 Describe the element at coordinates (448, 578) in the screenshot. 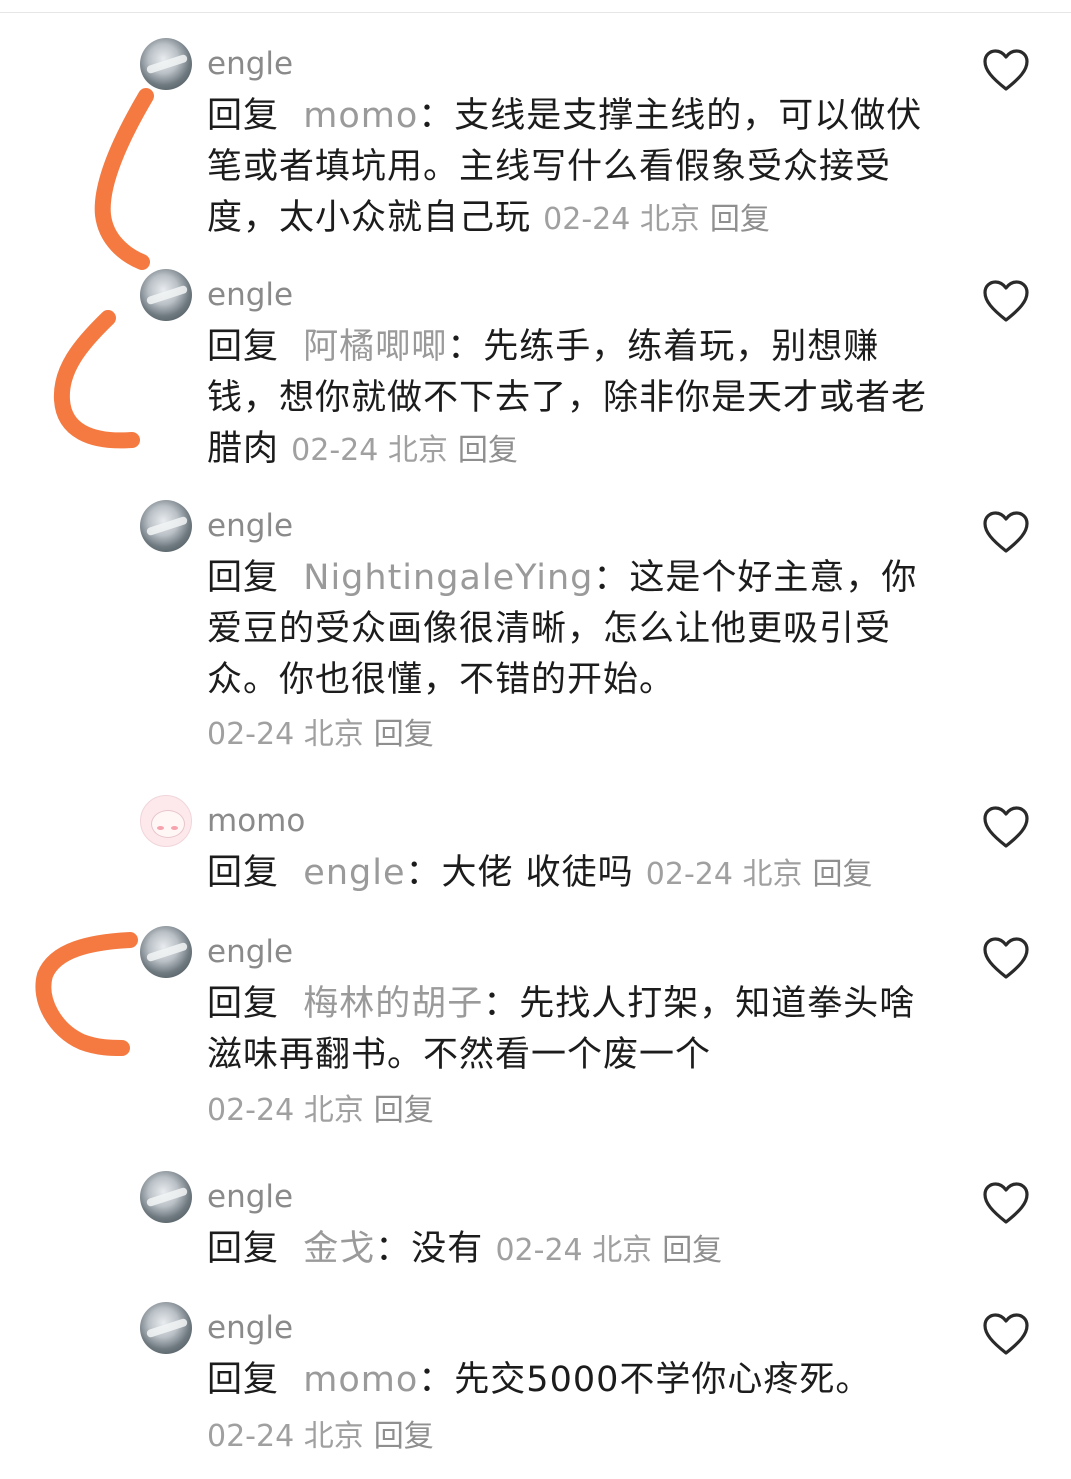

I see `reply-target: NightingaleYing` at that location.